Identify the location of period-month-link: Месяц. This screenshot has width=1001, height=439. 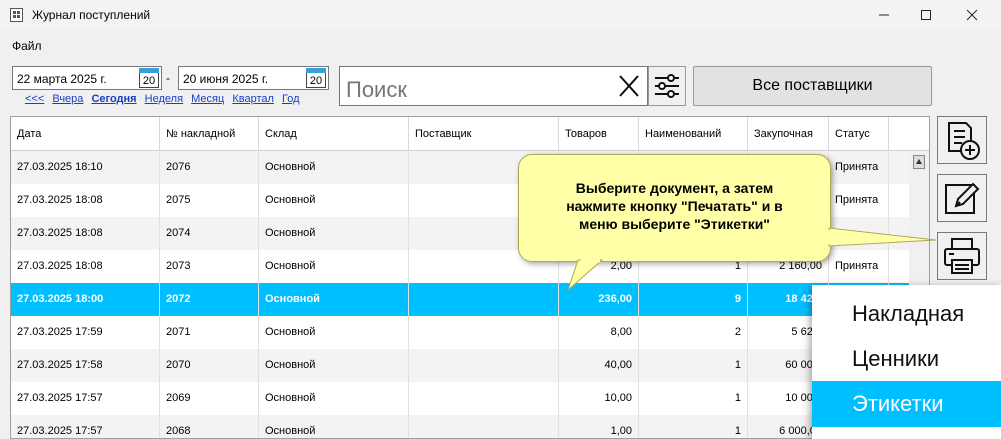
(207, 99).